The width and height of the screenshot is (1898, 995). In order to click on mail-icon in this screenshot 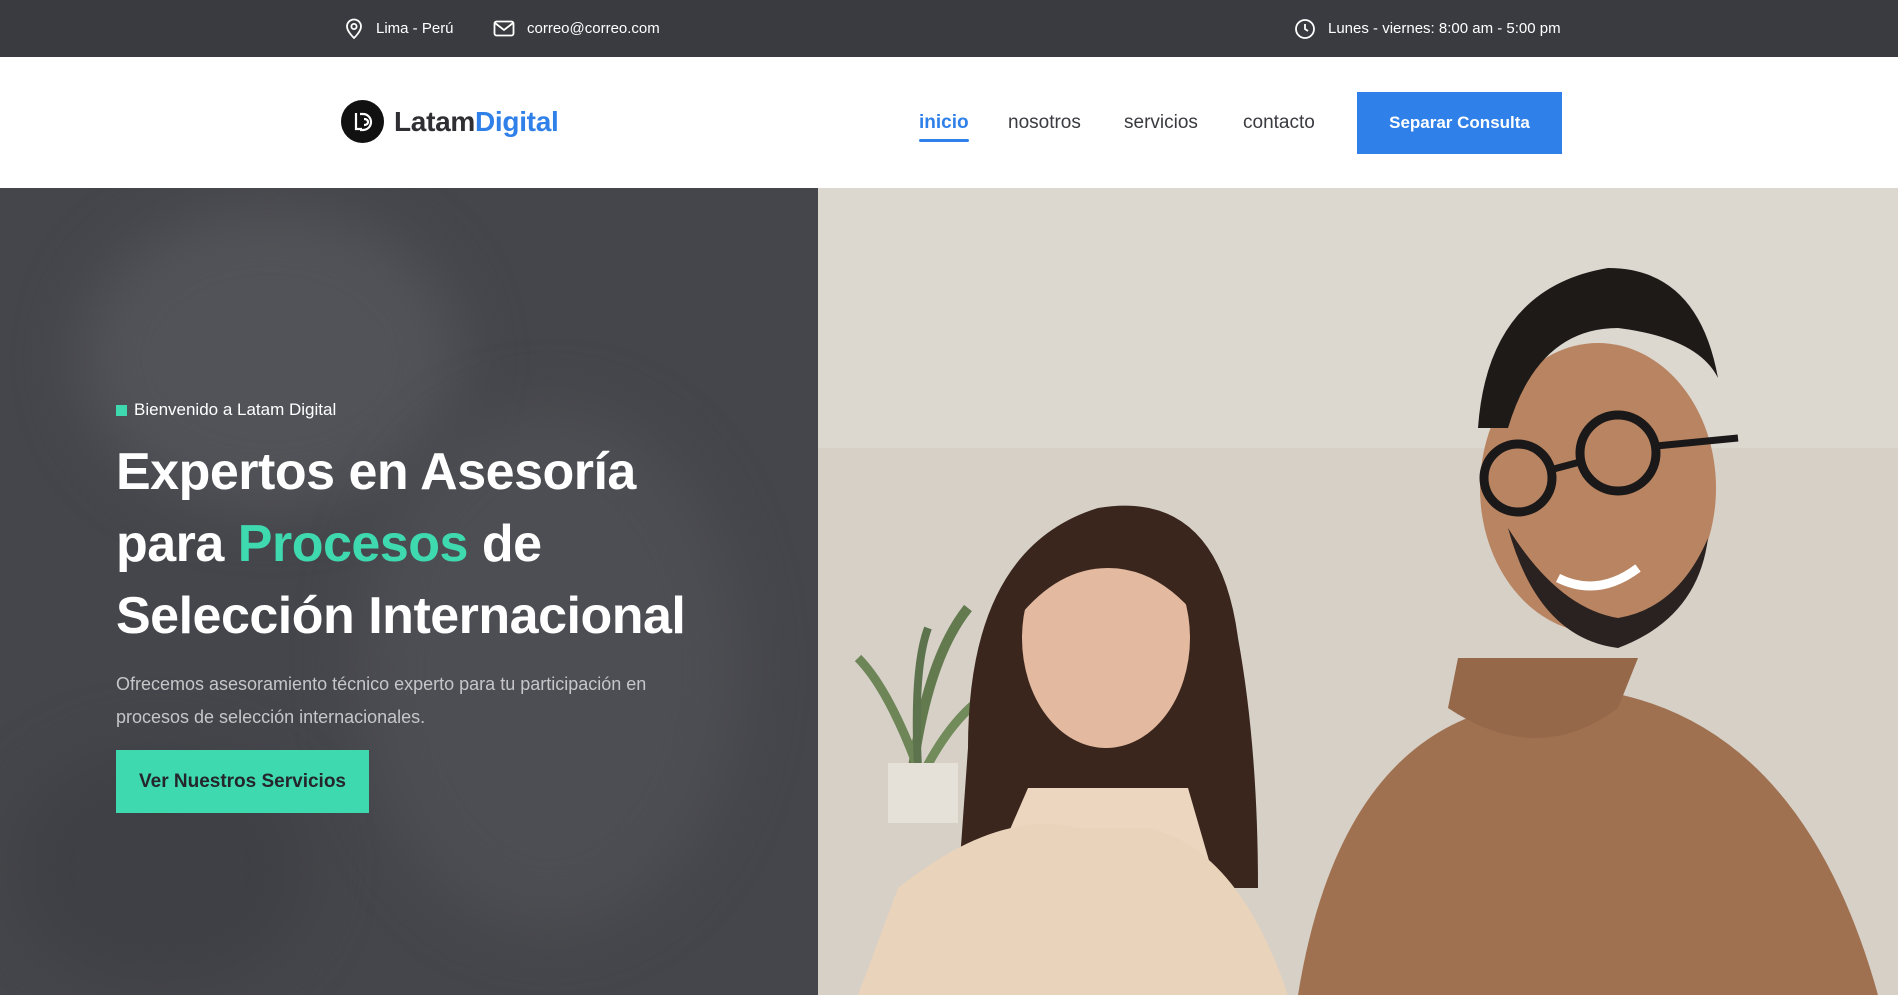, I will do `click(504, 28)`.